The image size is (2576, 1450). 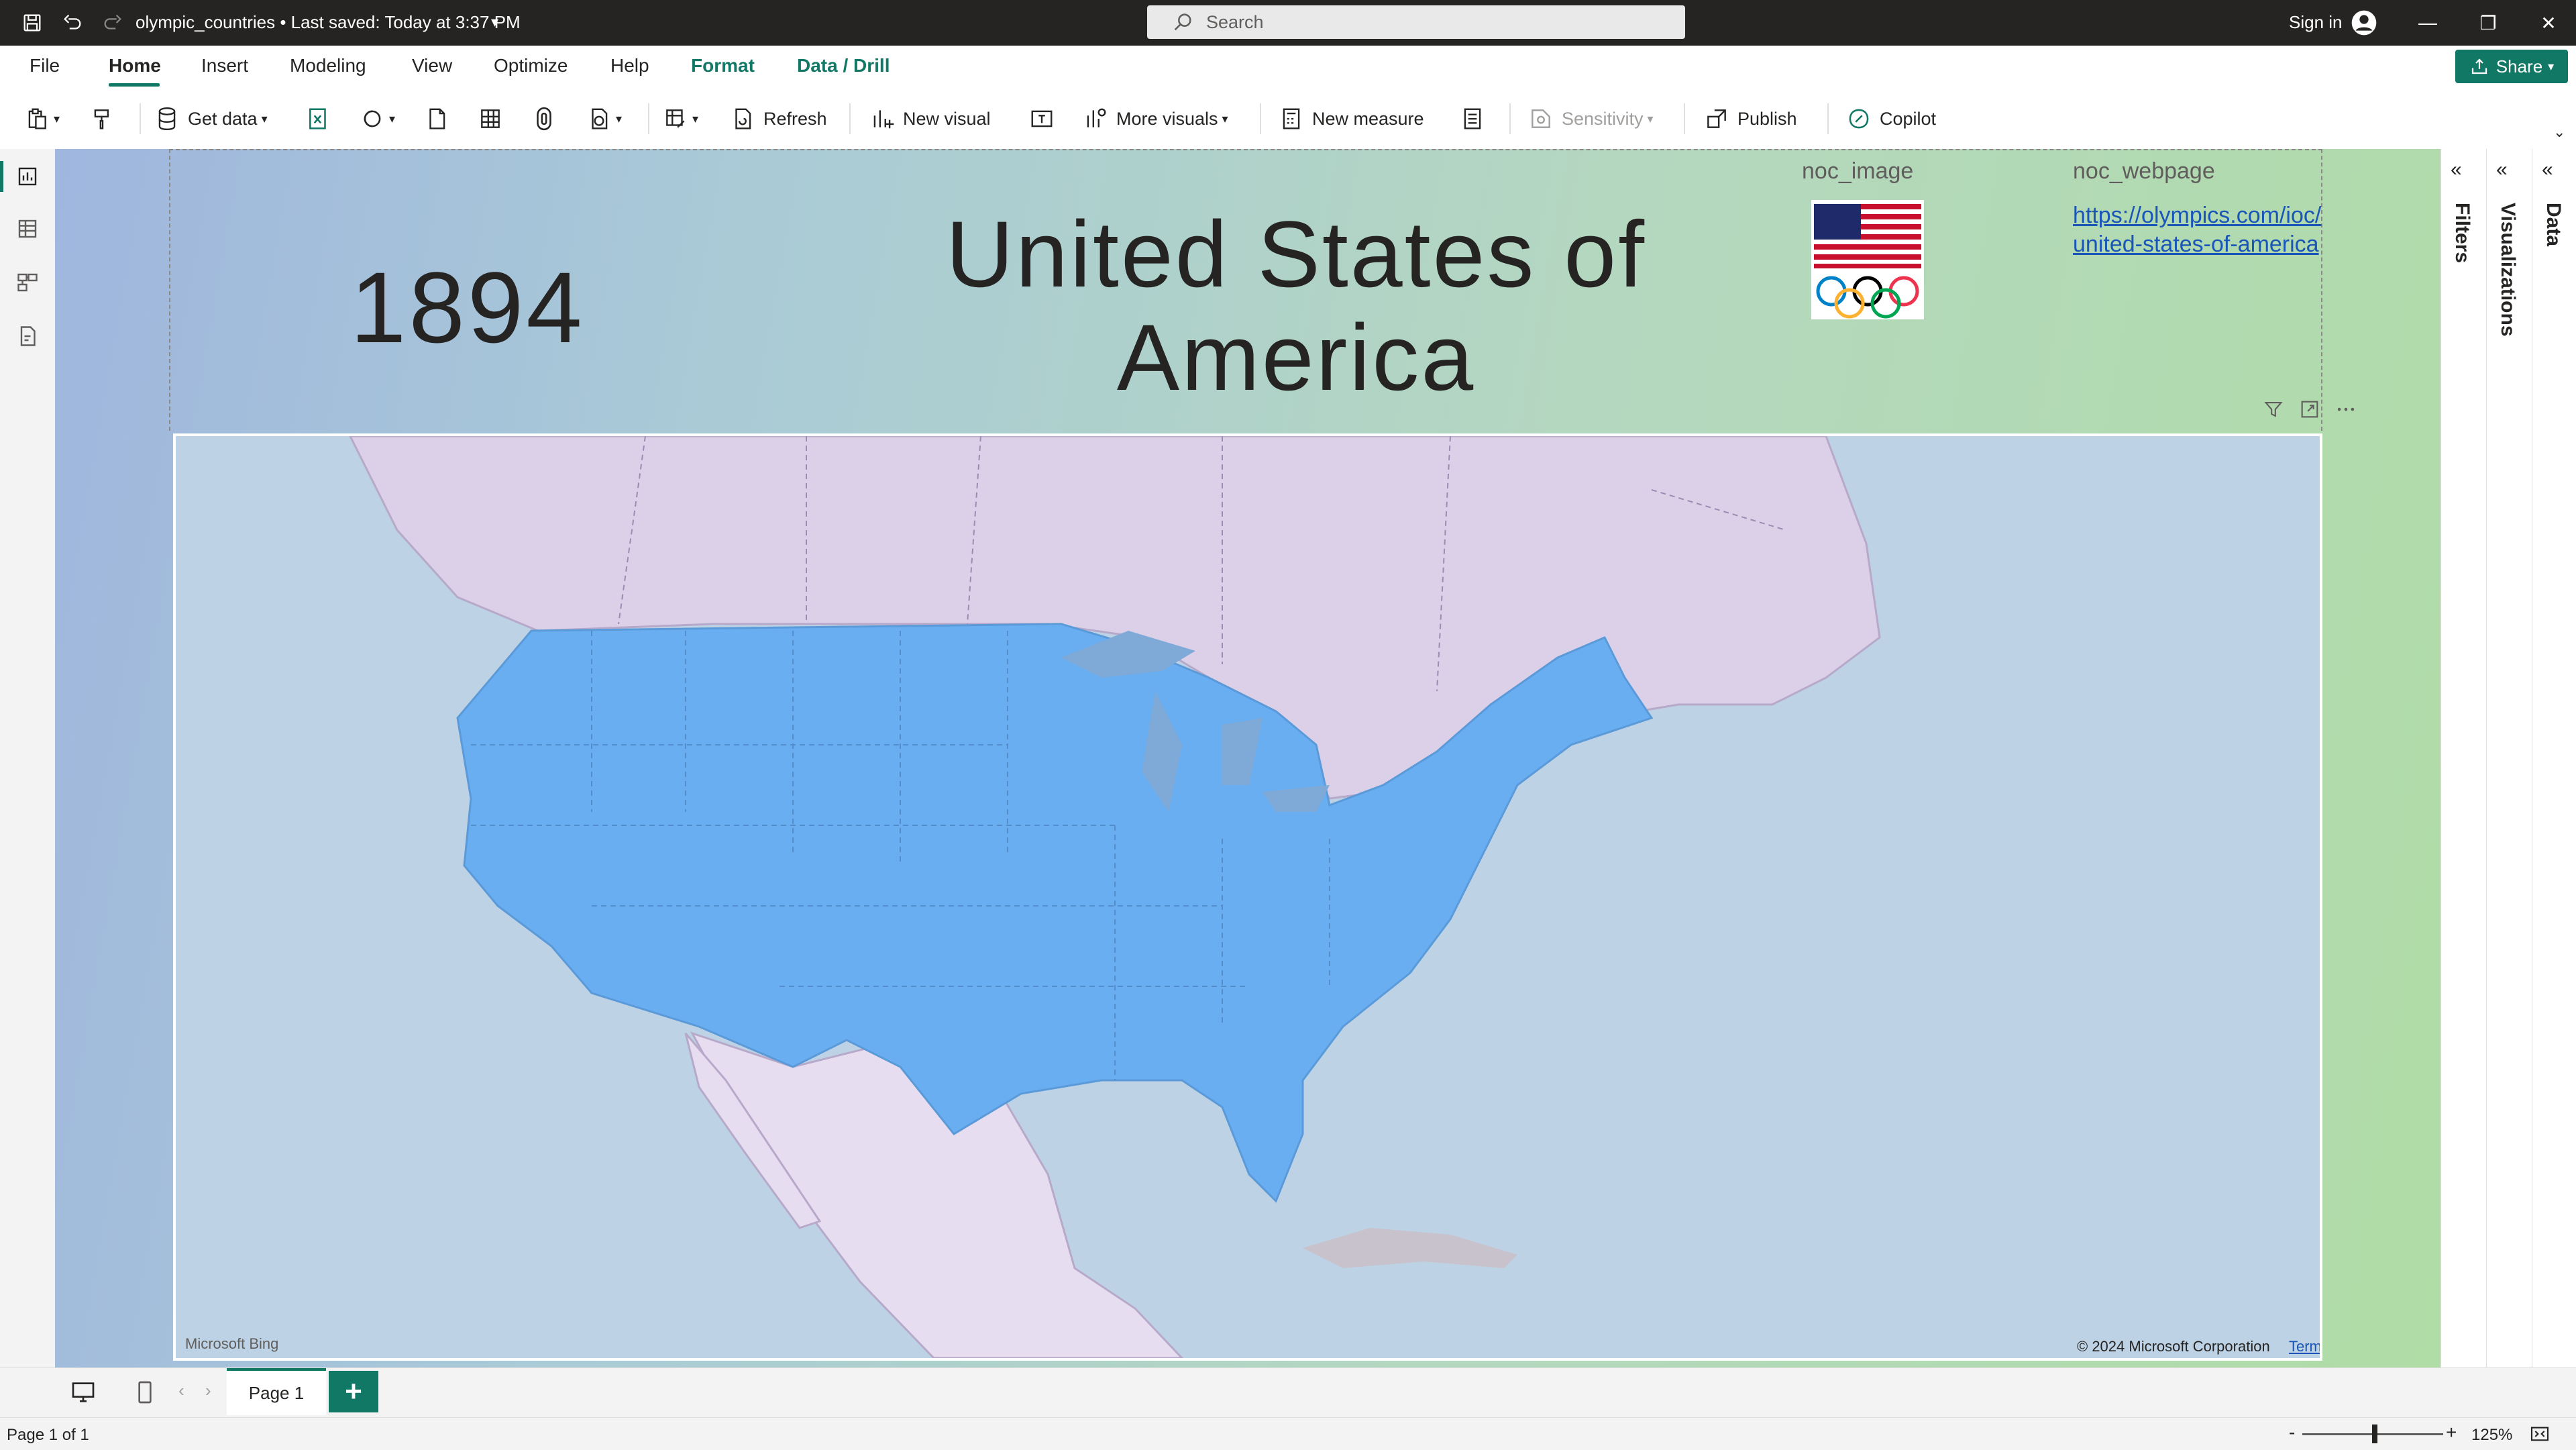 I want to click on get-data-label: Get data, so click(x=223, y=118).